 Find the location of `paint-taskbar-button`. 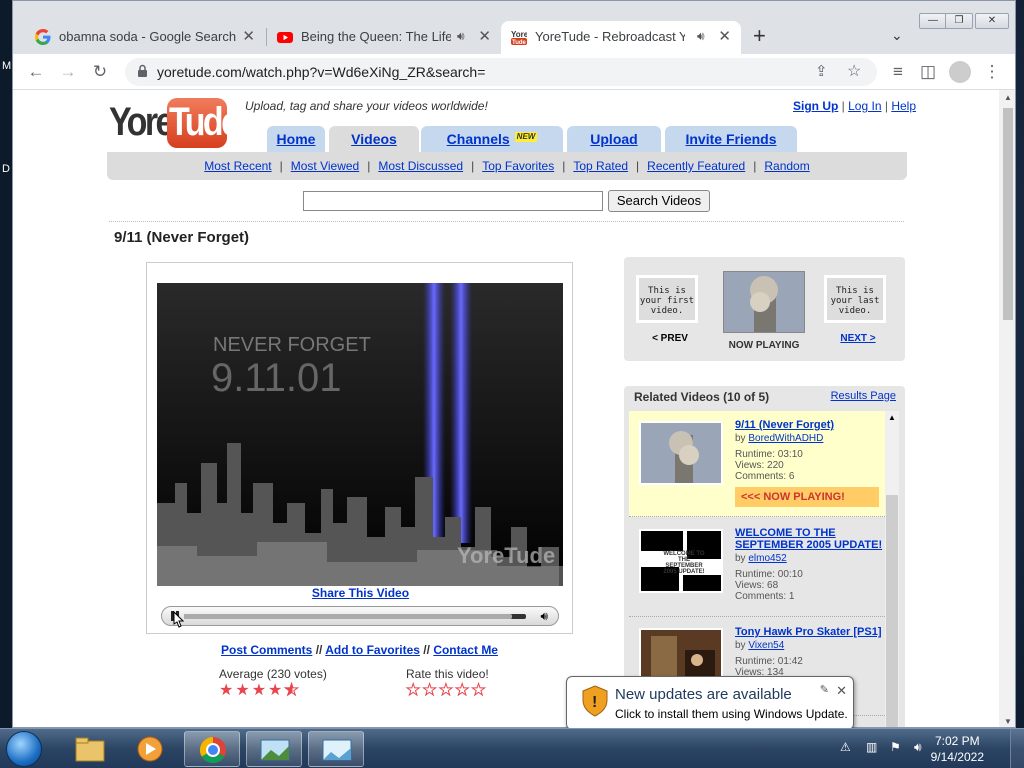

paint-taskbar-button is located at coordinates (274, 749).